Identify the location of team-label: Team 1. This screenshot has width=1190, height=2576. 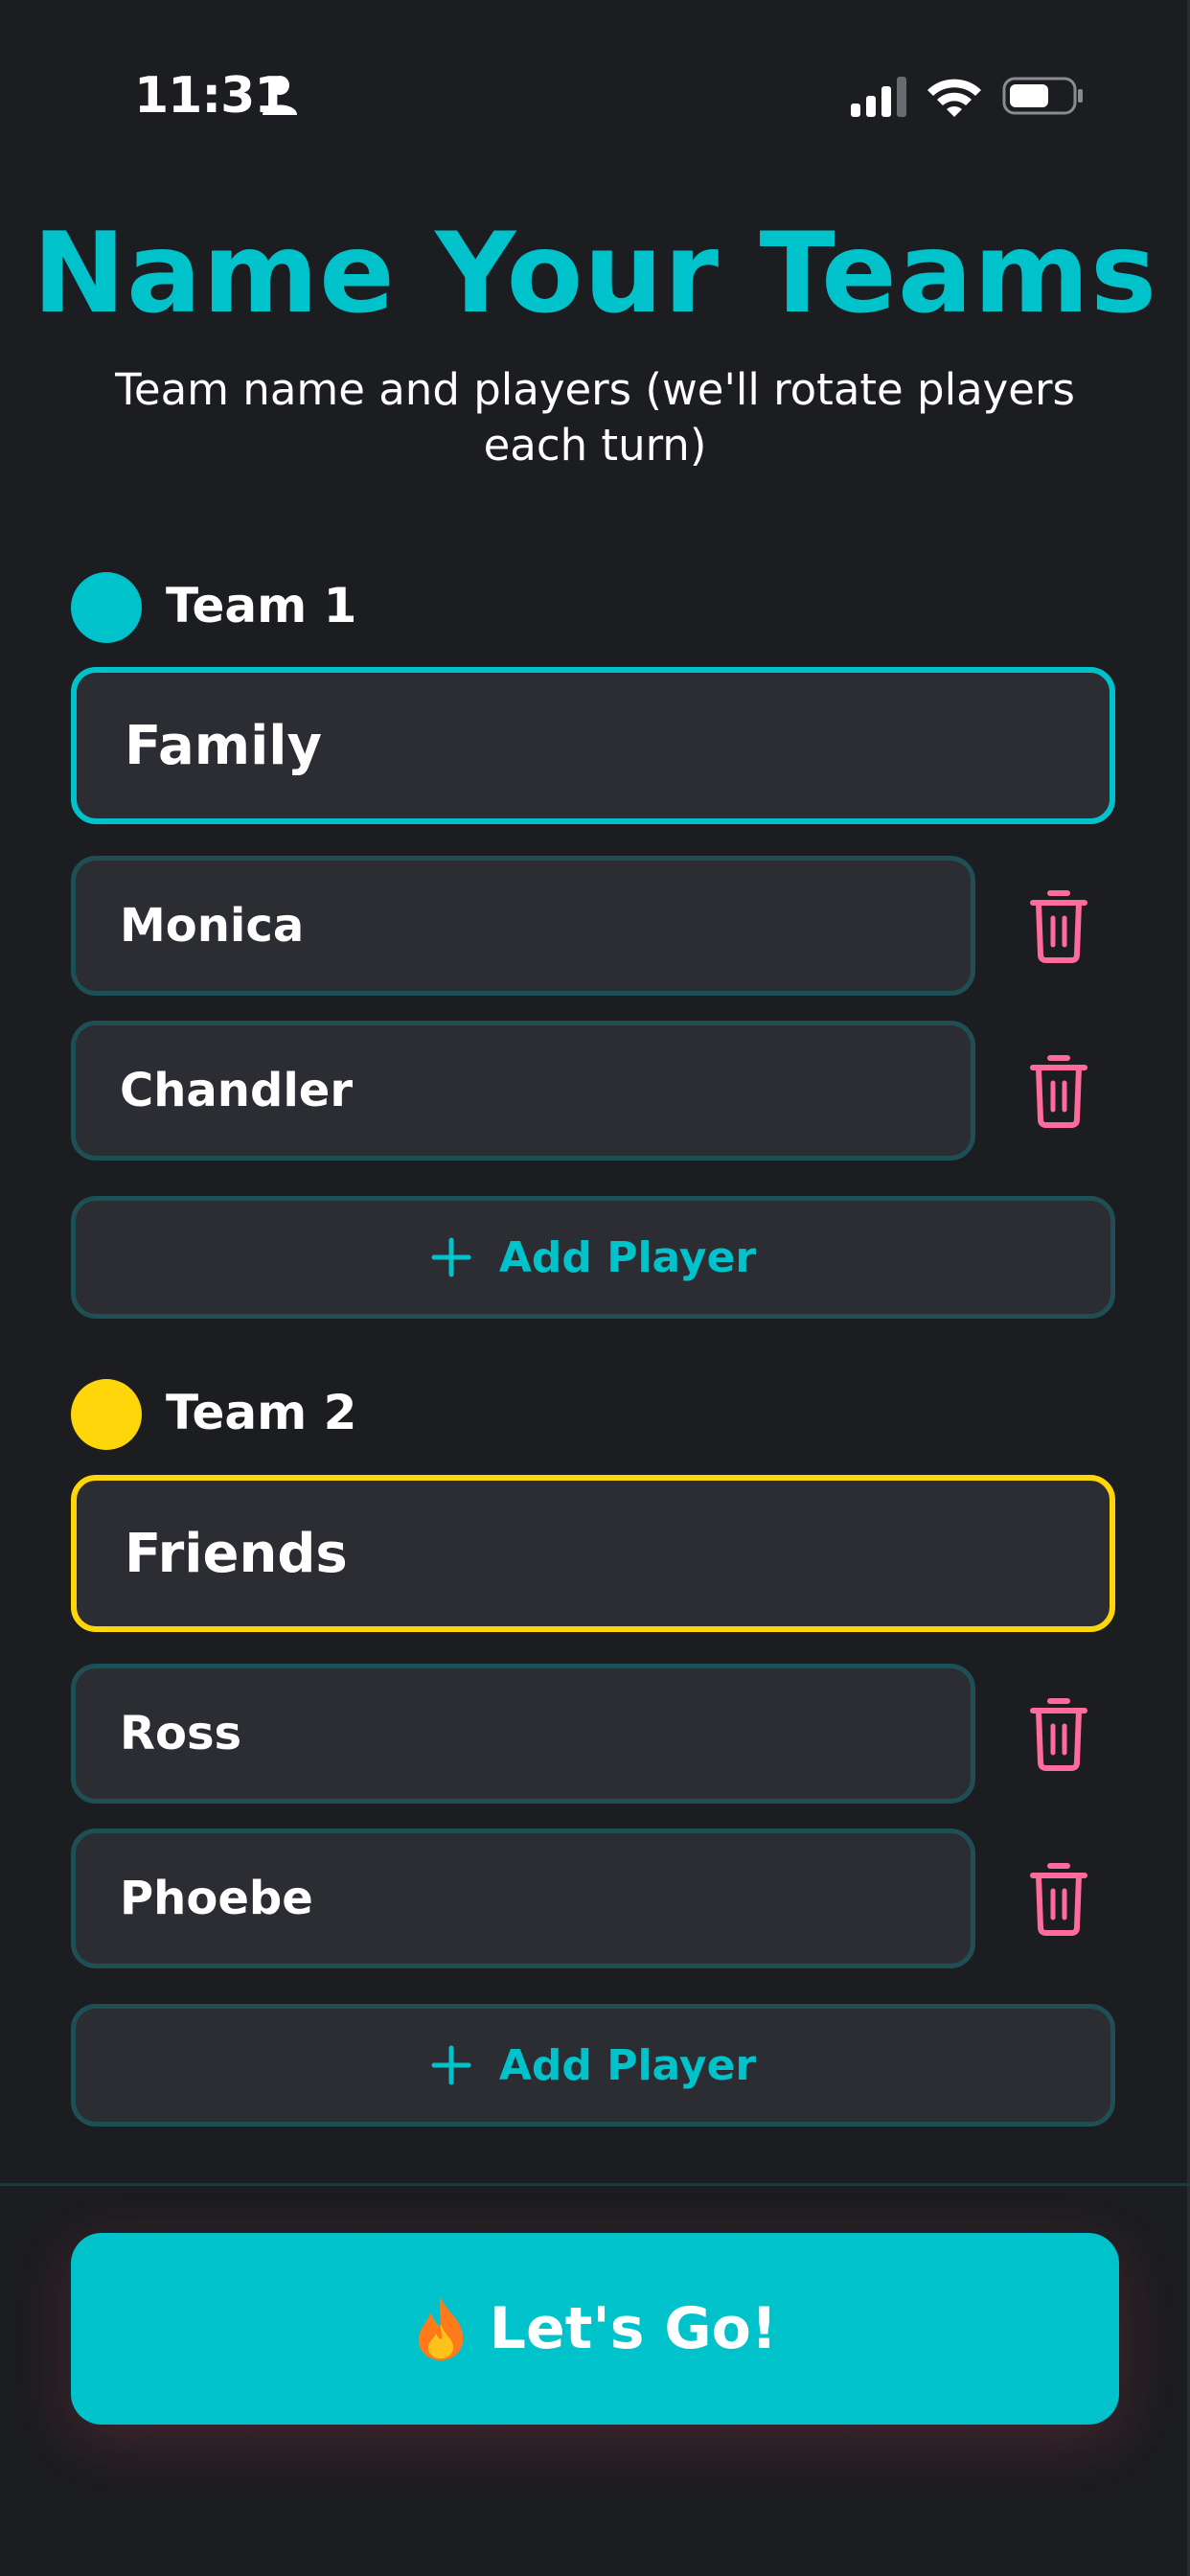
(262, 605).